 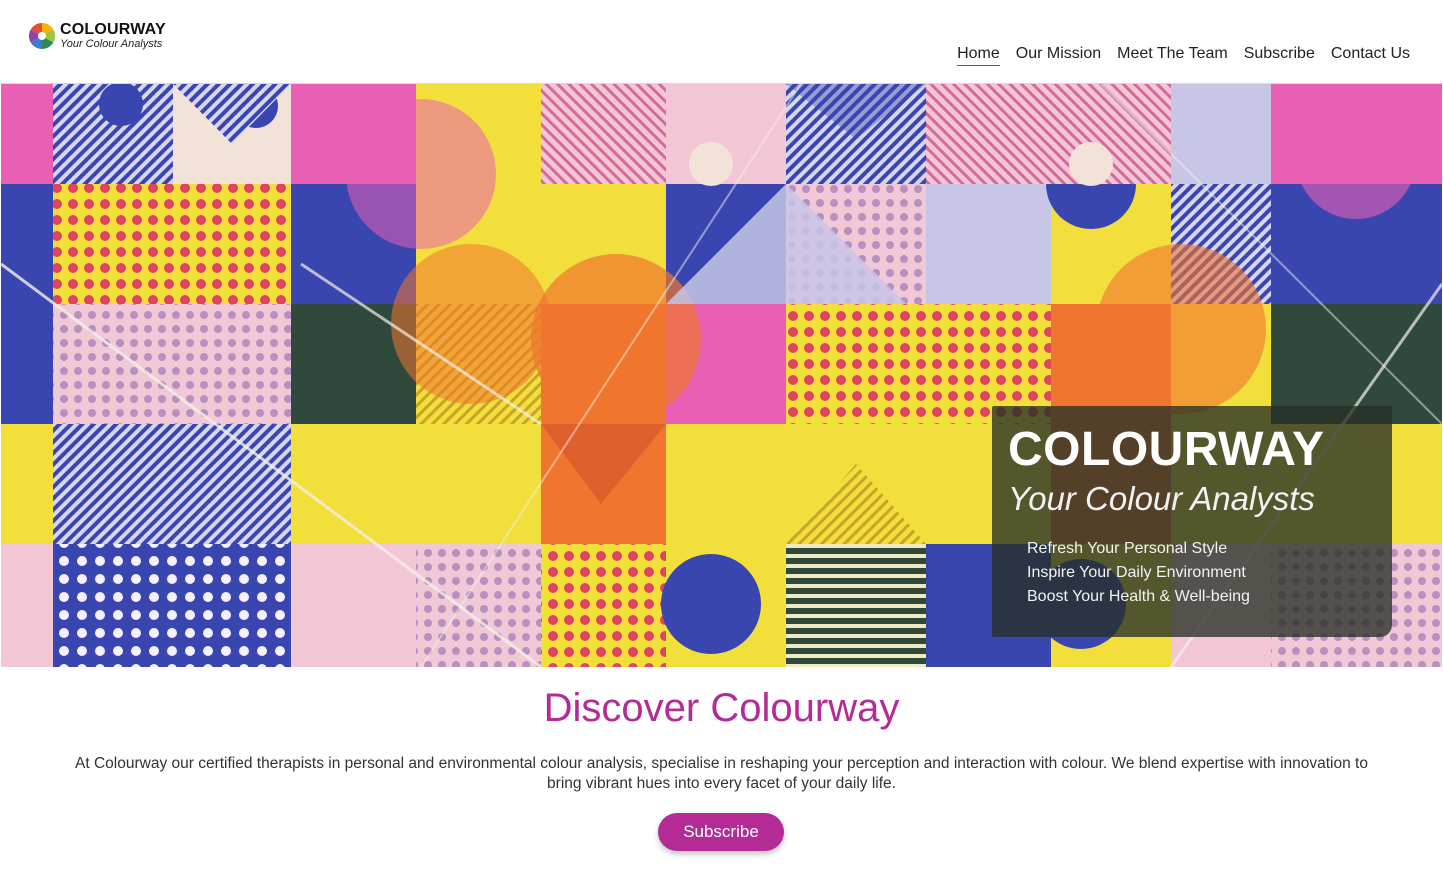 I want to click on discover-heading: Discover Colourway, so click(x=721, y=708).